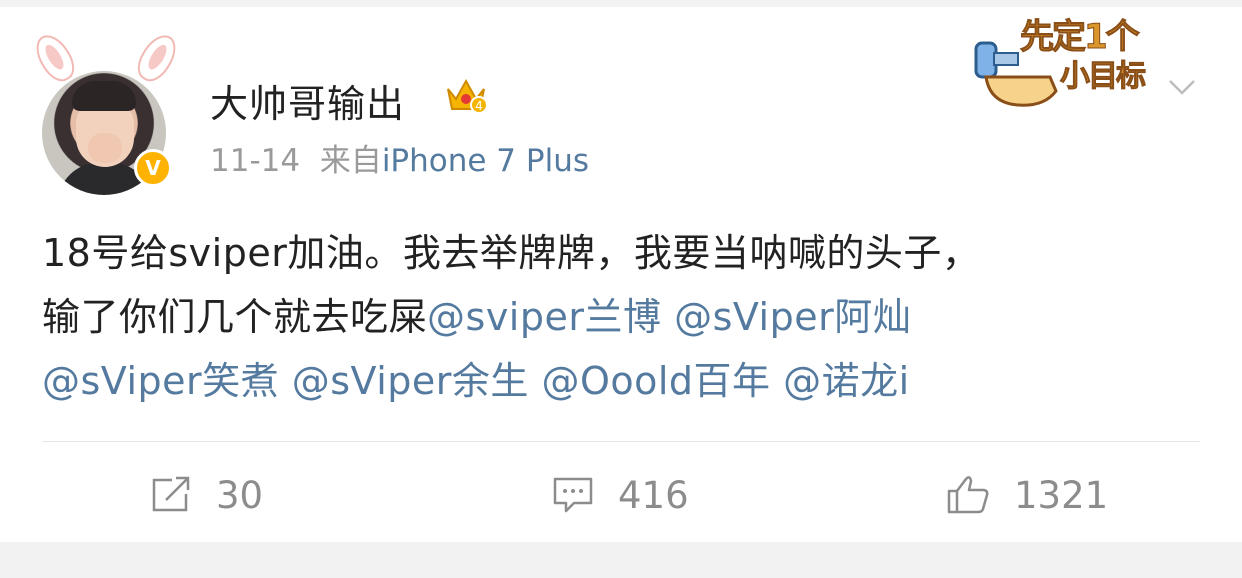 The image size is (1242, 578). What do you see at coordinates (544, 317) in the screenshot?
I see `mention-link: @sviper兰博` at bounding box center [544, 317].